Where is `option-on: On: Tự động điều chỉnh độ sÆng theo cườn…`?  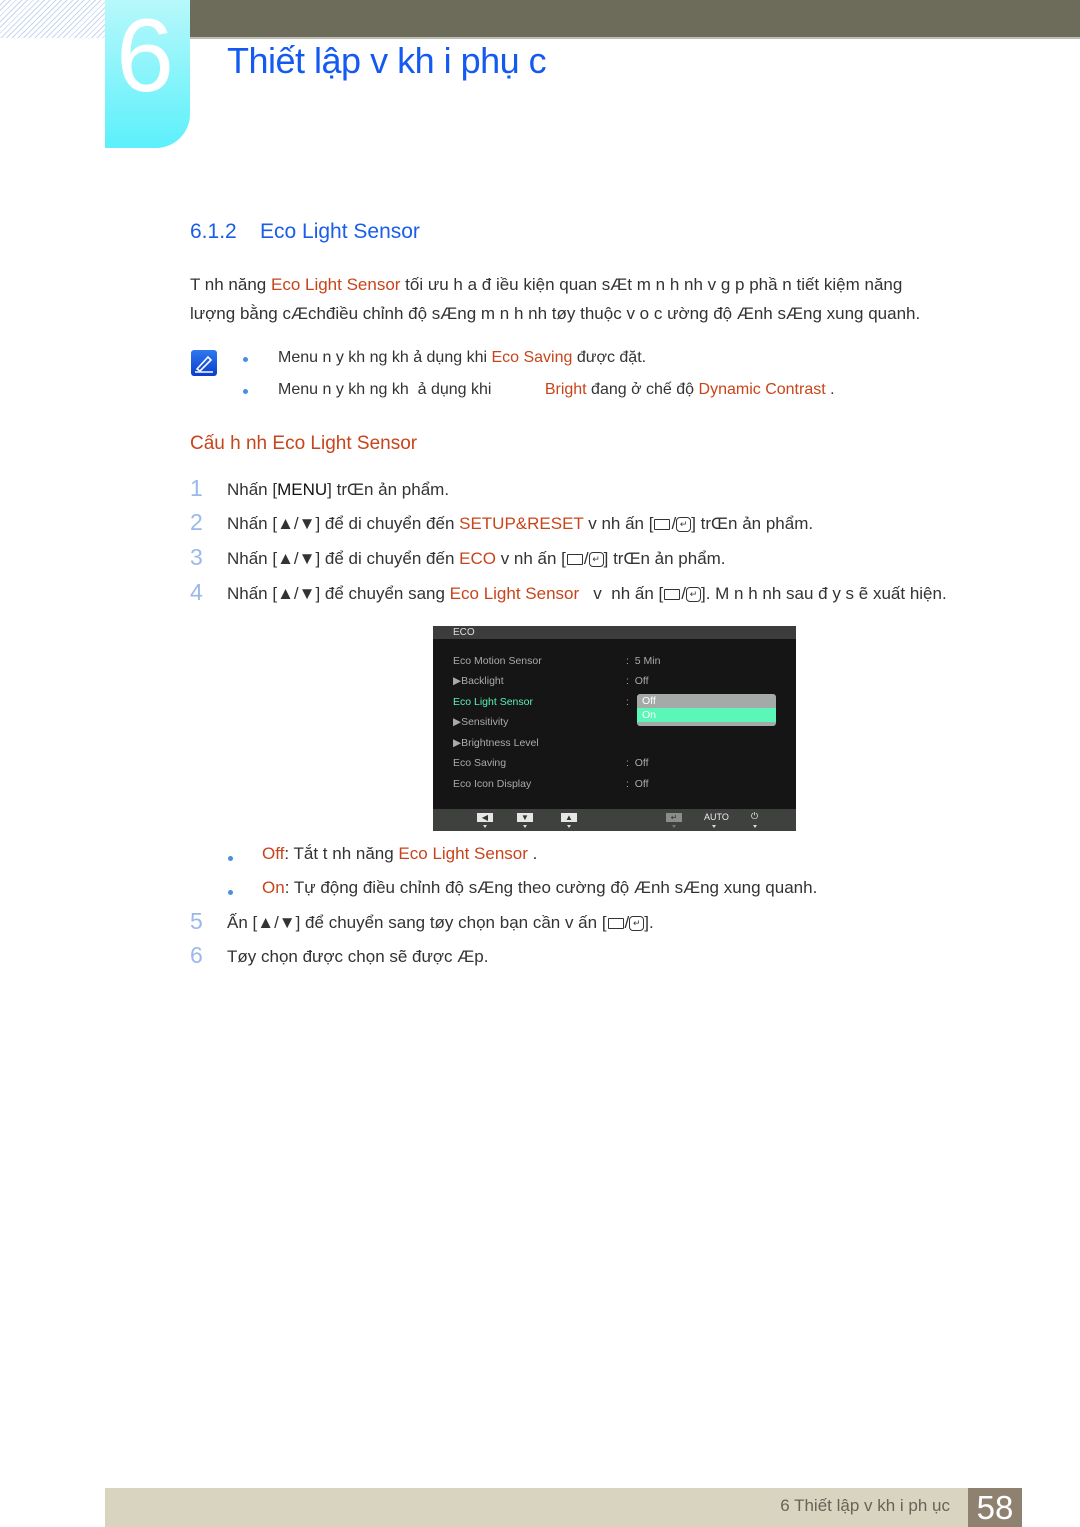
option-on: On: Tự động điều chỉnh độ sÆng theo cườn… is located at coordinates (539, 888).